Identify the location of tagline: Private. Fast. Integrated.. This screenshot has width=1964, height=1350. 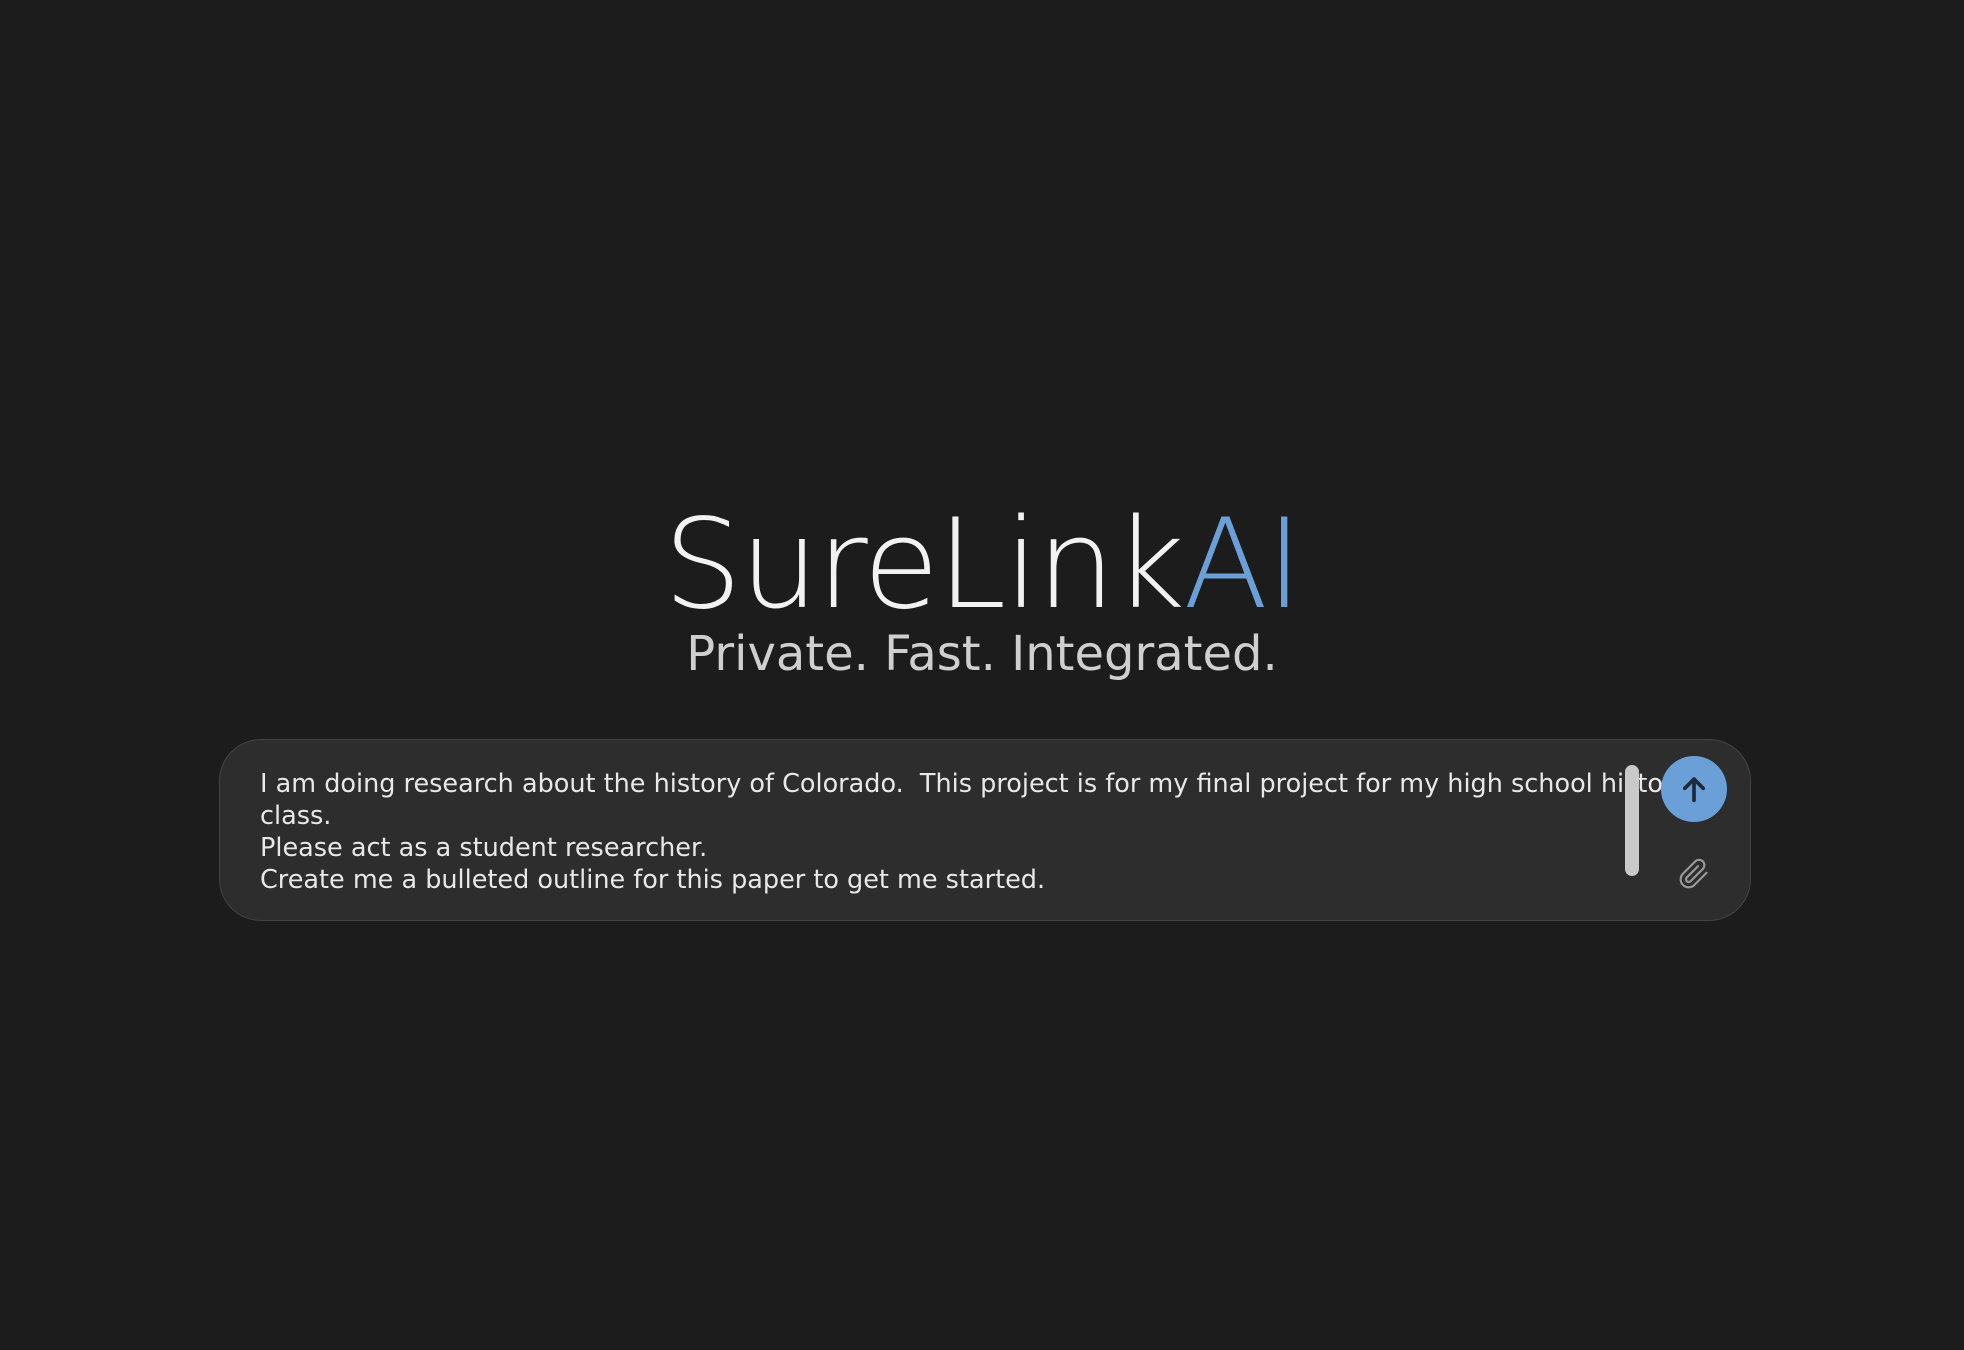
(982, 654).